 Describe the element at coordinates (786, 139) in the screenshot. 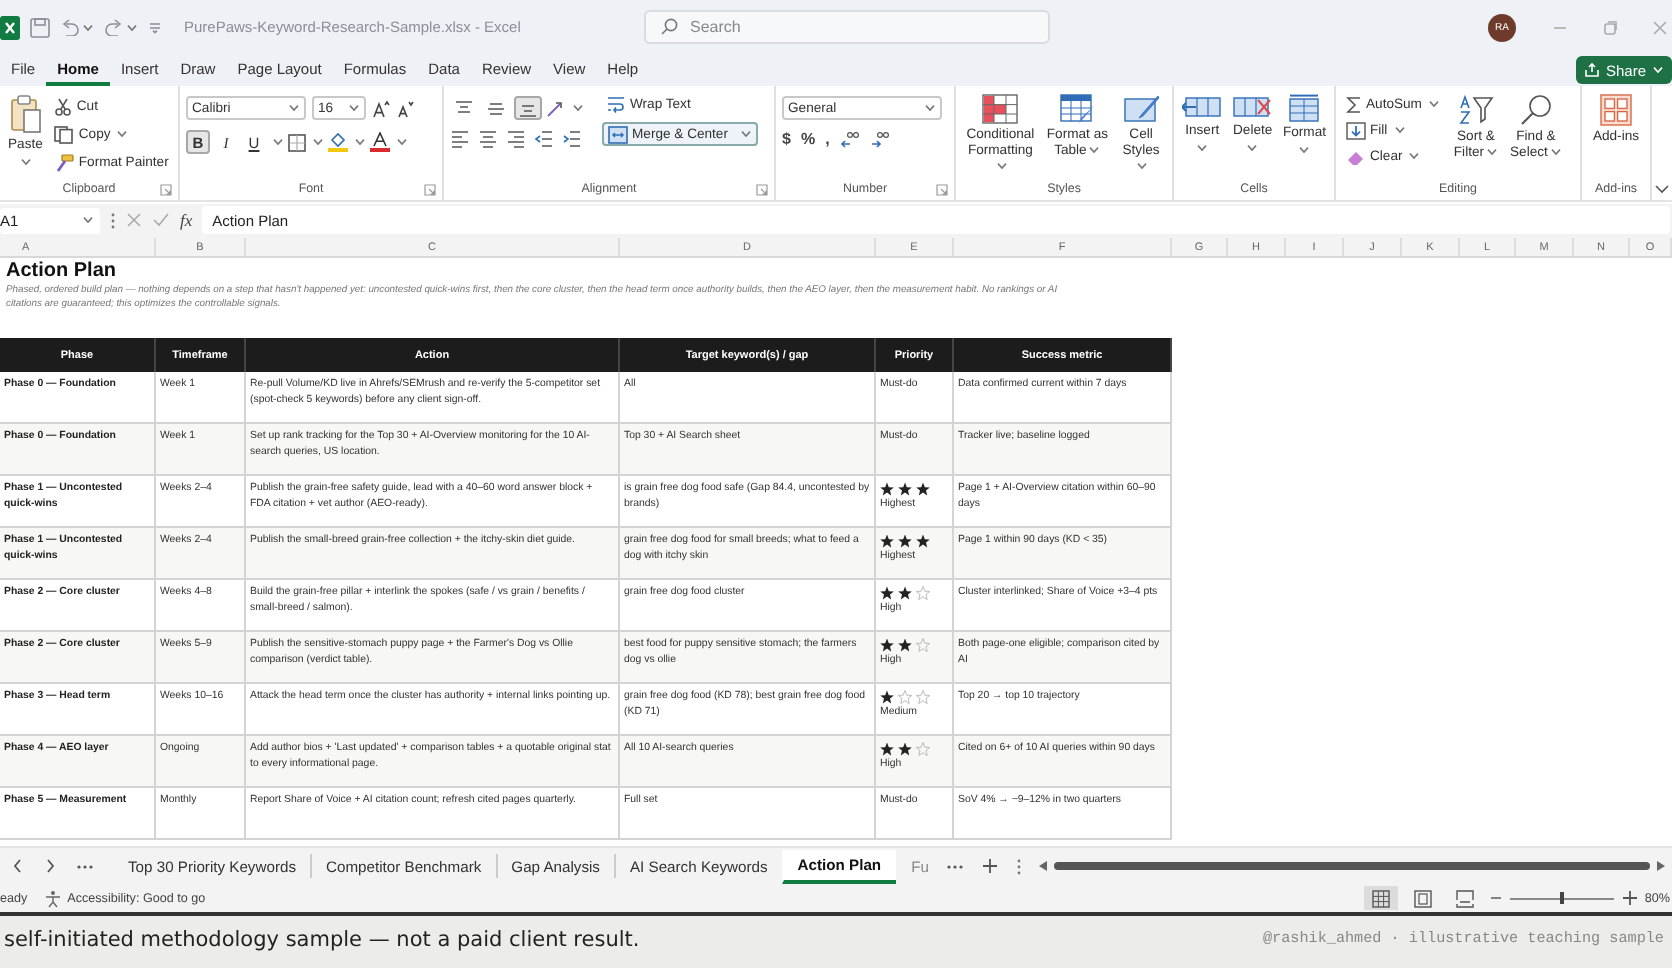

I see `number-format-button: $` at that location.